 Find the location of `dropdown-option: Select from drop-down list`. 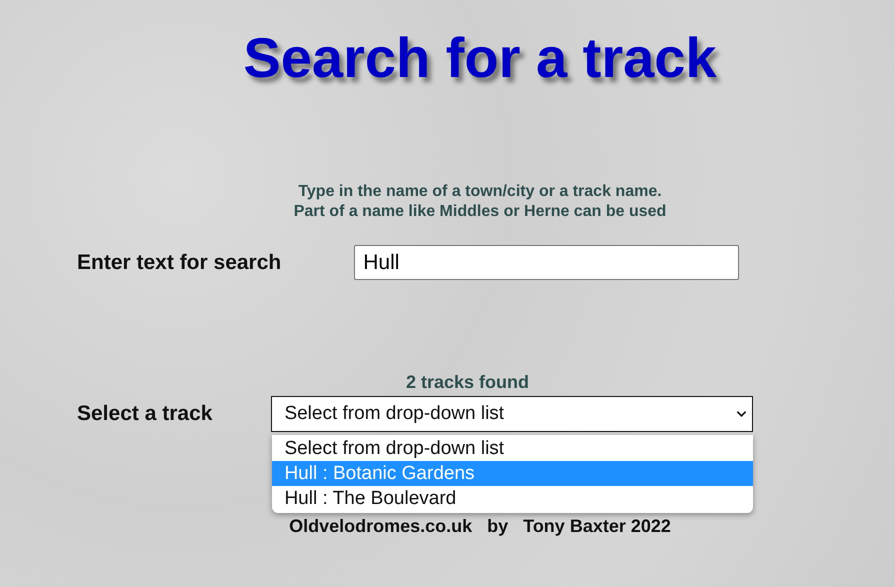

dropdown-option: Select from drop-down list is located at coordinates (513, 448).